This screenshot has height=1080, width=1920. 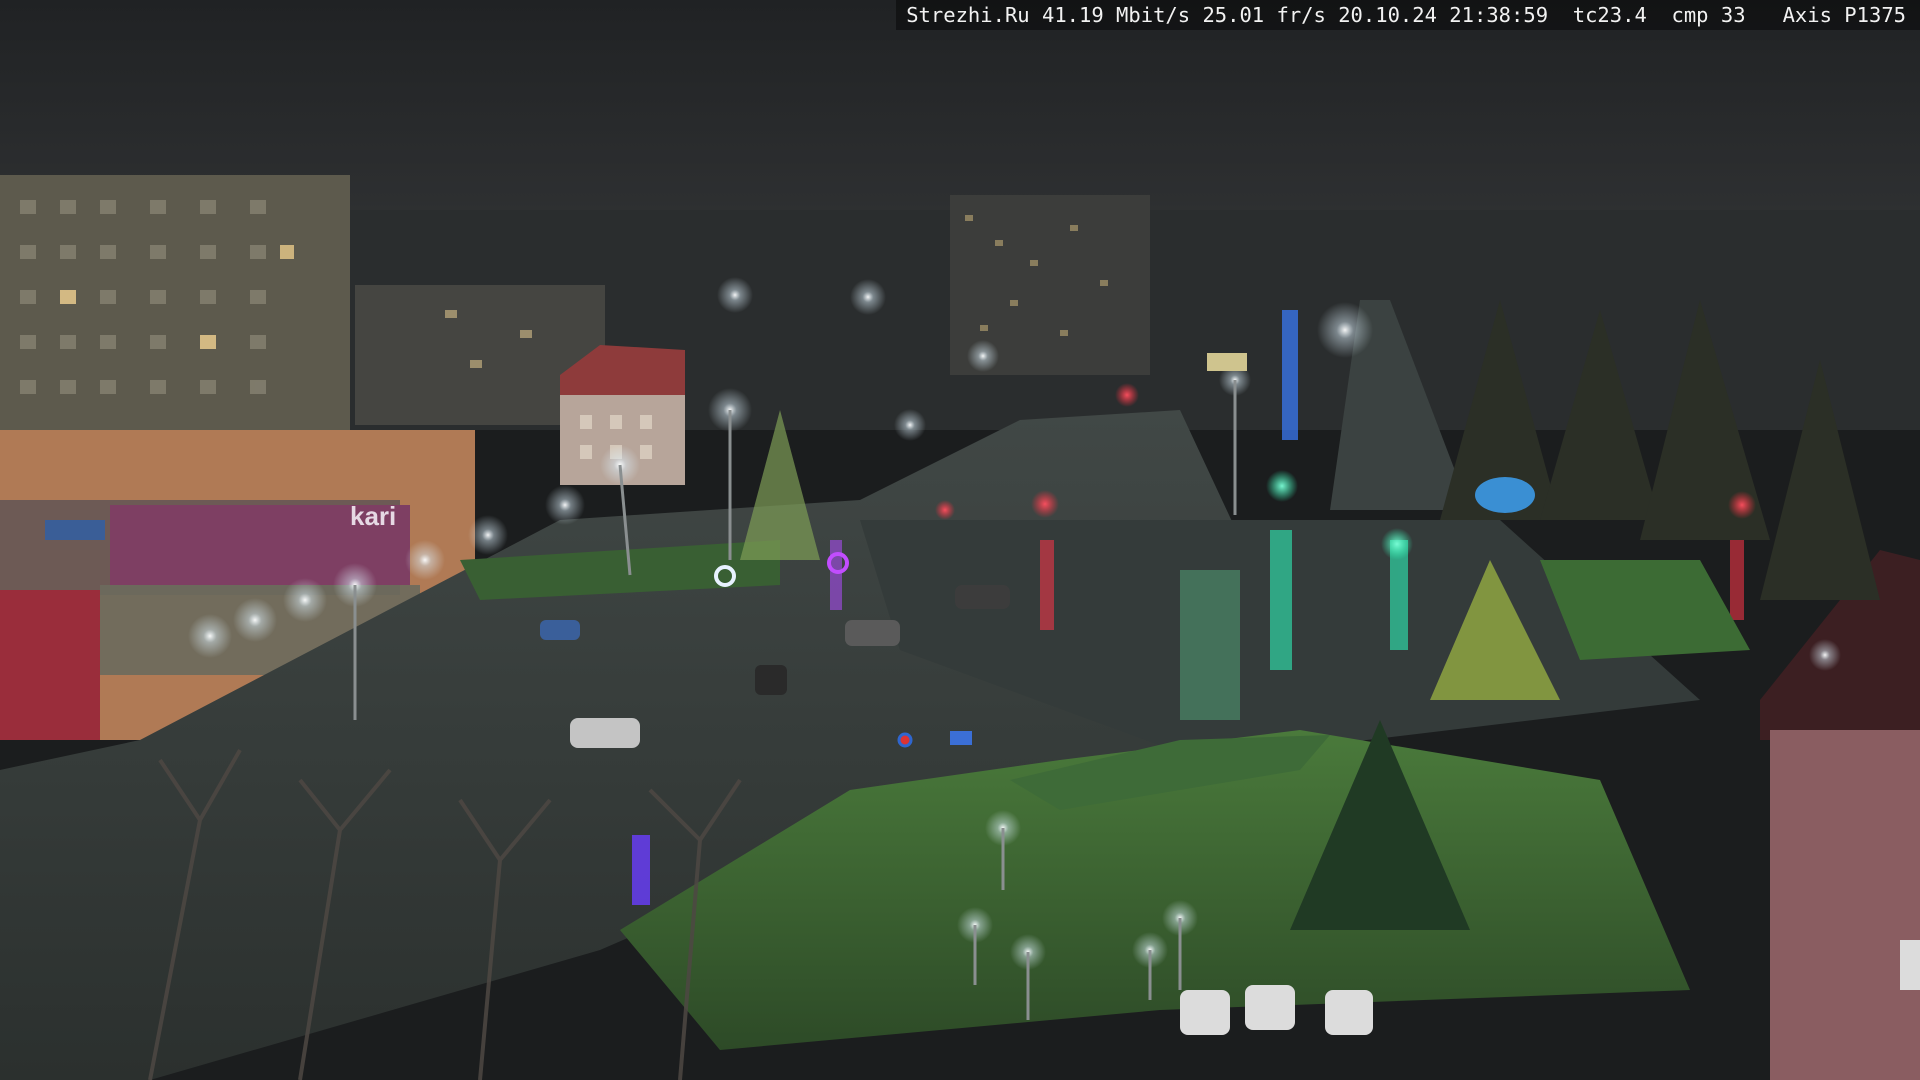 What do you see at coordinates (1227, 362) in the screenshot?
I see `billboard` at bounding box center [1227, 362].